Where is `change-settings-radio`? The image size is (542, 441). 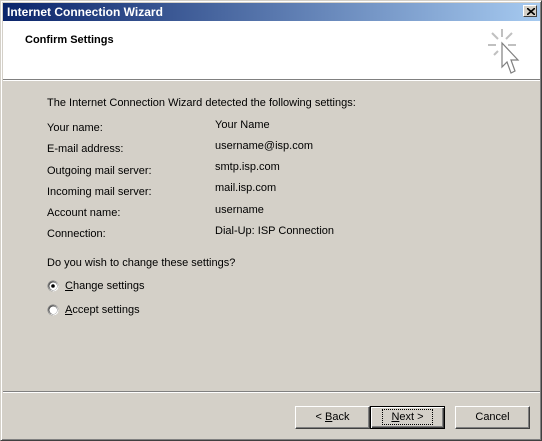 change-settings-radio is located at coordinates (53, 286).